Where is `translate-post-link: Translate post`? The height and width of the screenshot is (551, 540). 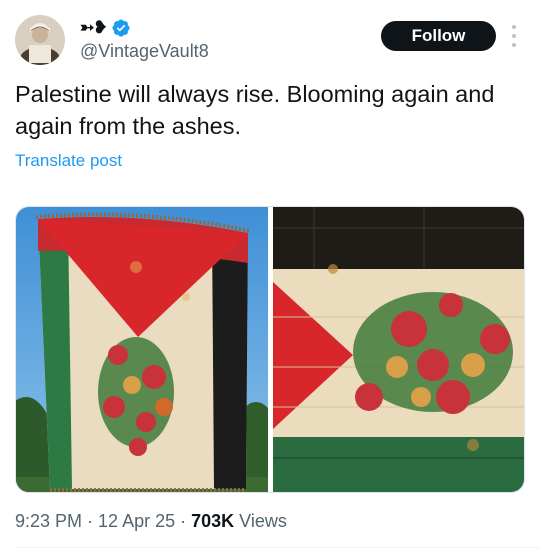
translate-post-link: Translate post is located at coordinates (68, 161).